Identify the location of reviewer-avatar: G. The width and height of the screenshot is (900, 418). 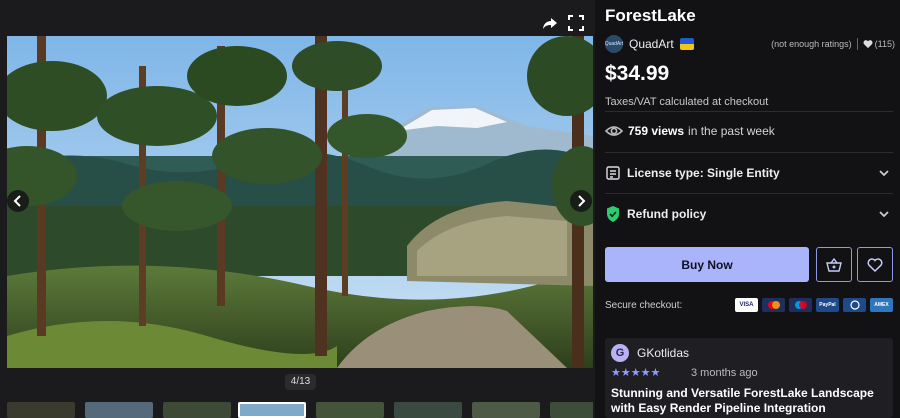
(620, 353).